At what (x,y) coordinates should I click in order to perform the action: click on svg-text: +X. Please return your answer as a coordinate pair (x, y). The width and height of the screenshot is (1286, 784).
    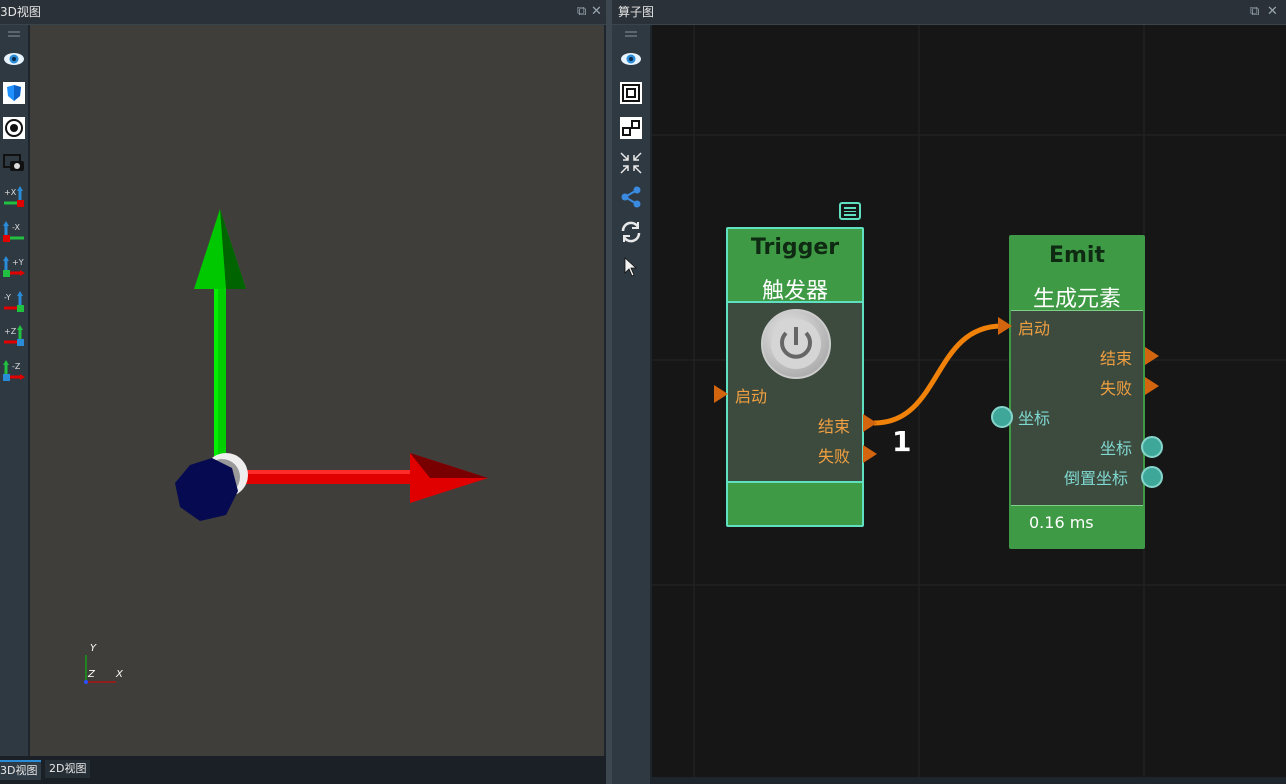
    Looking at the image, I should click on (10, 192).